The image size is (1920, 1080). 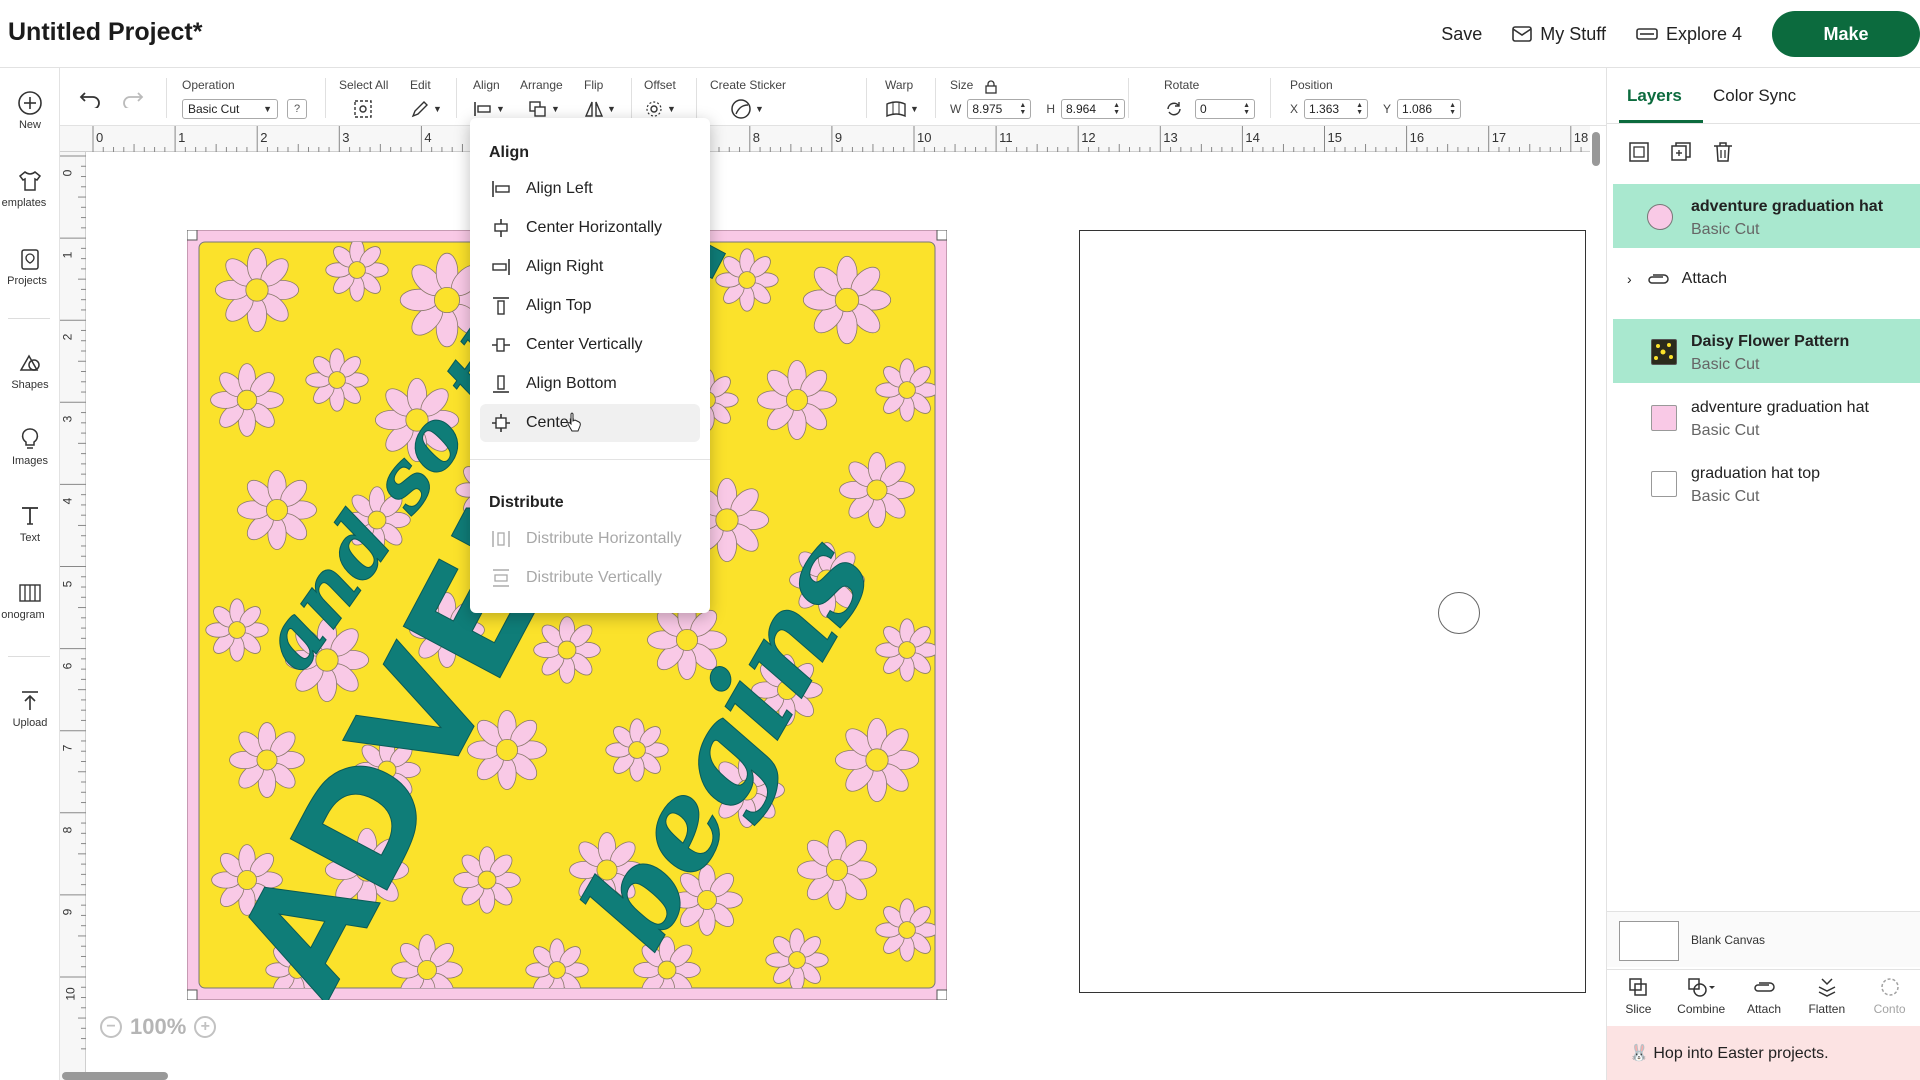 I want to click on operation-help-button: ?, so click(x=297, y=109).